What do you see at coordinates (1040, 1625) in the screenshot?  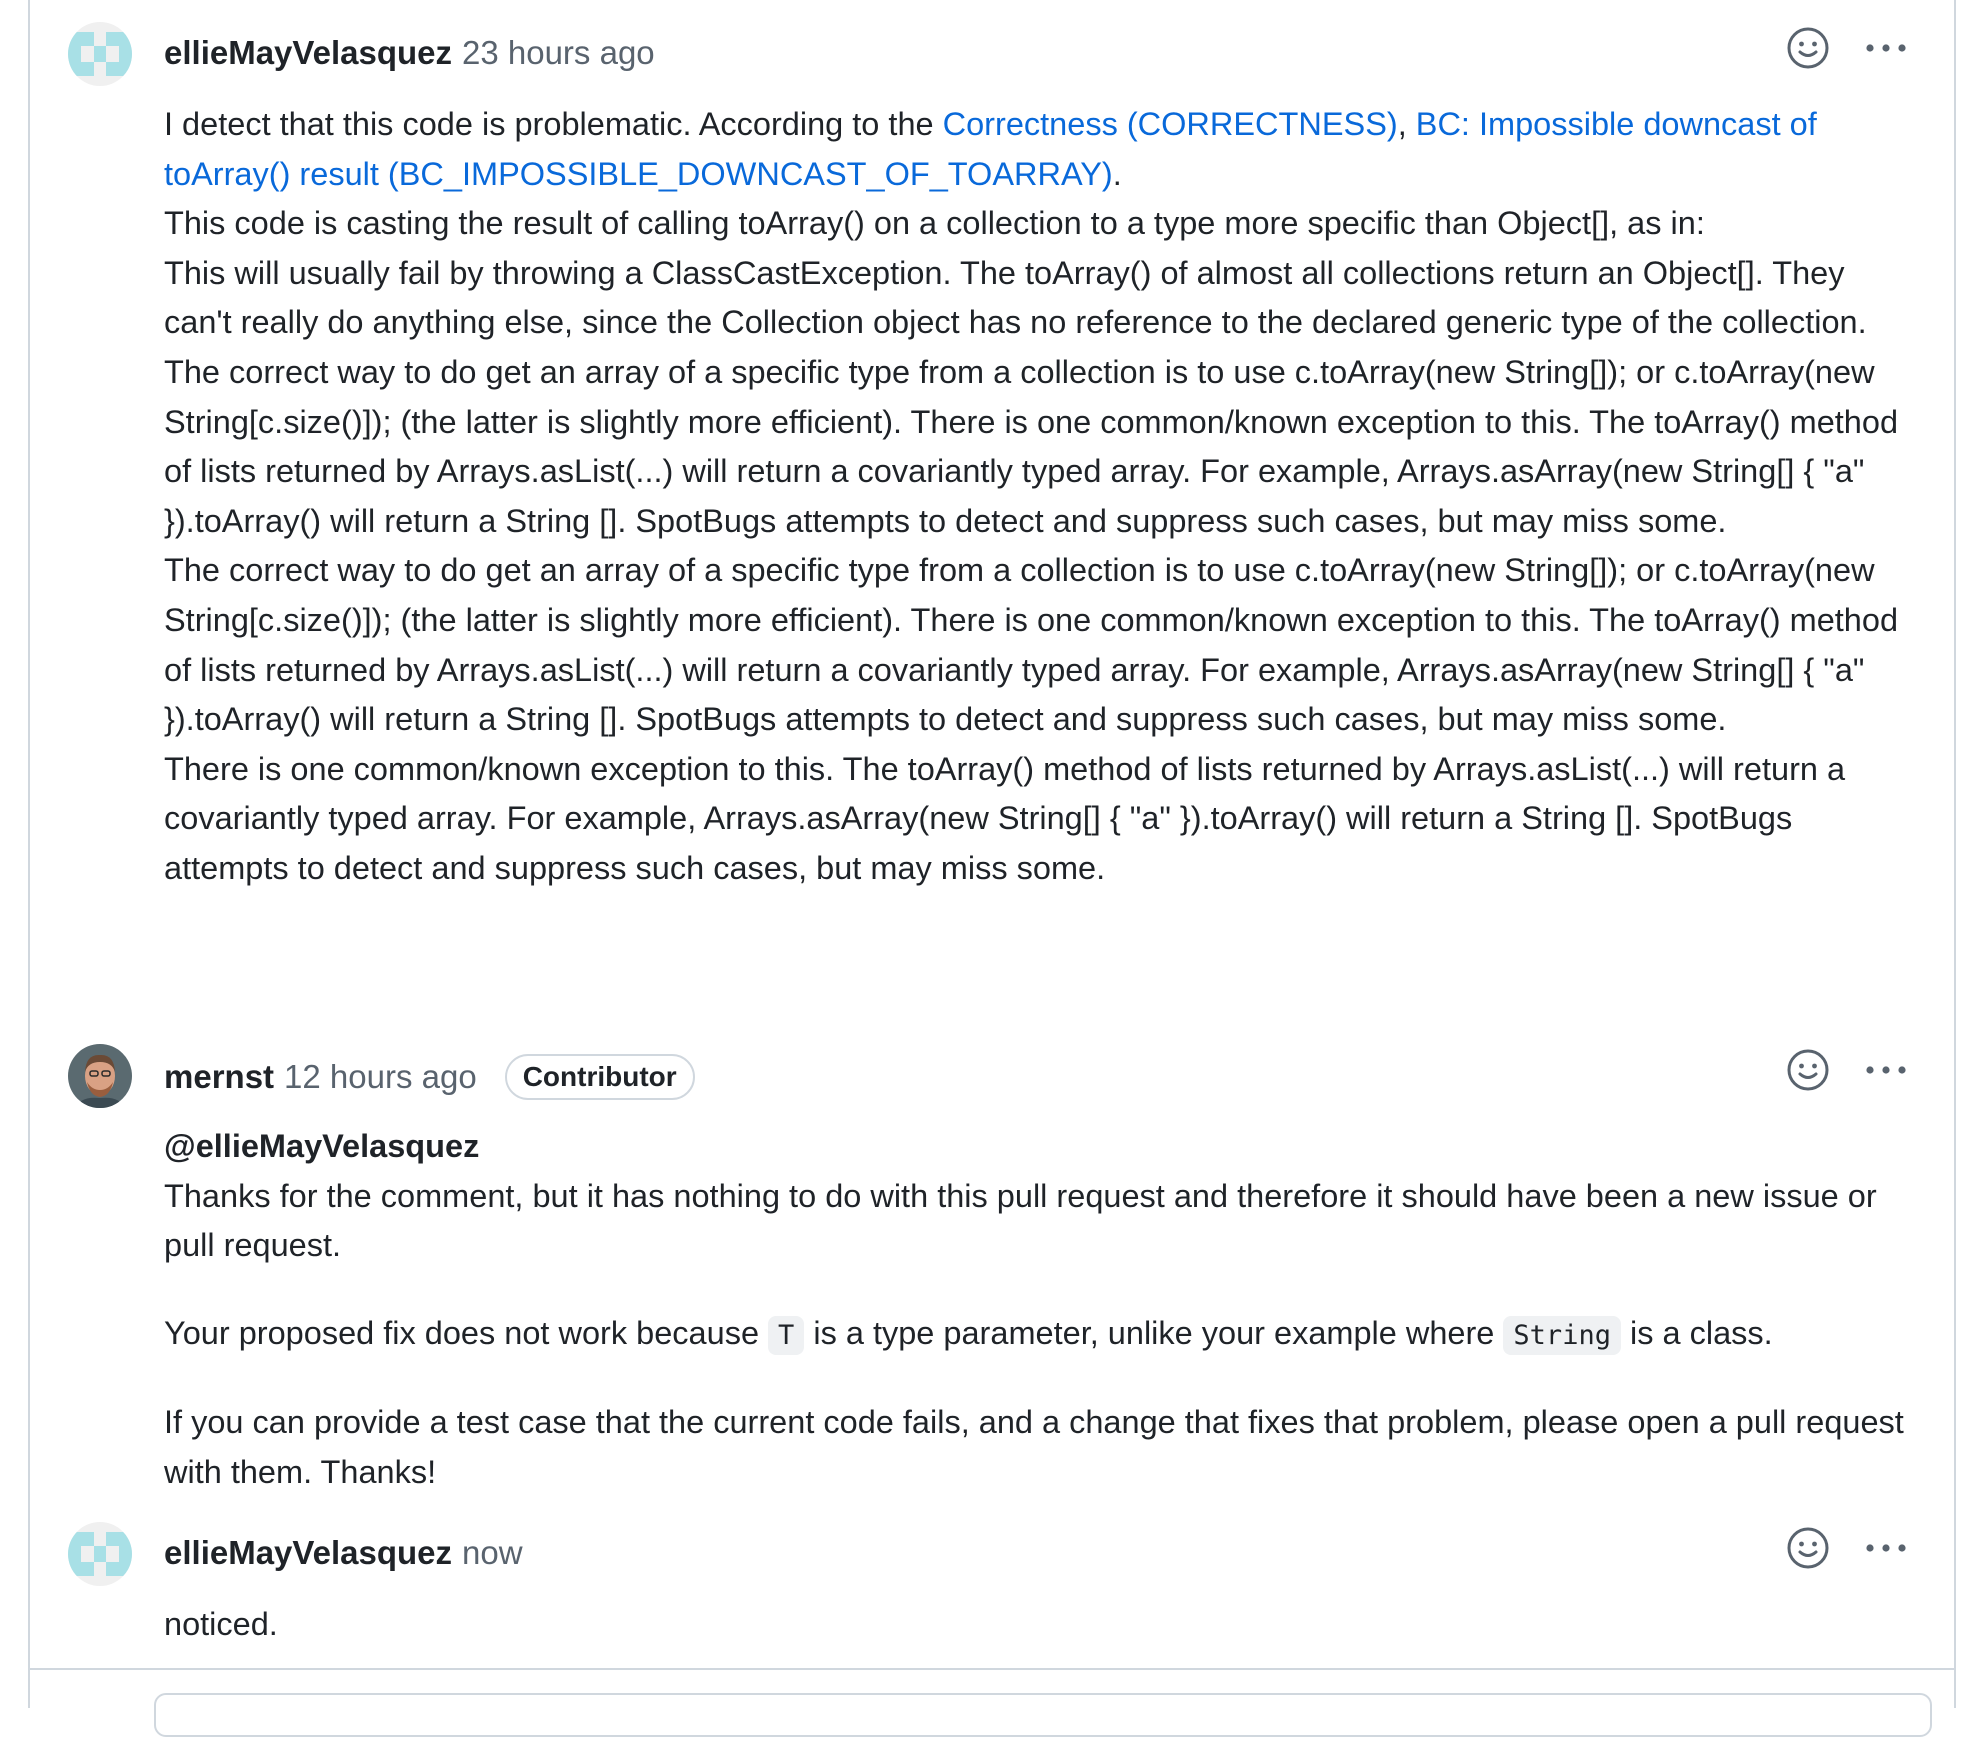 I see `comment-body: noticed.` at bounding box center [1040, 1625].